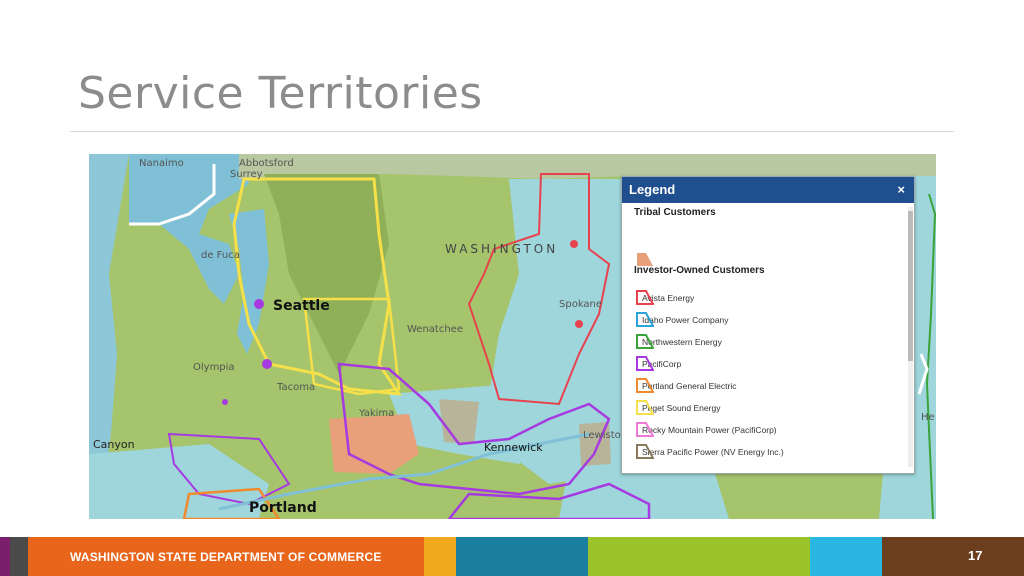  I want to click on map-label-surrey: Surrey, so click(246, 174).